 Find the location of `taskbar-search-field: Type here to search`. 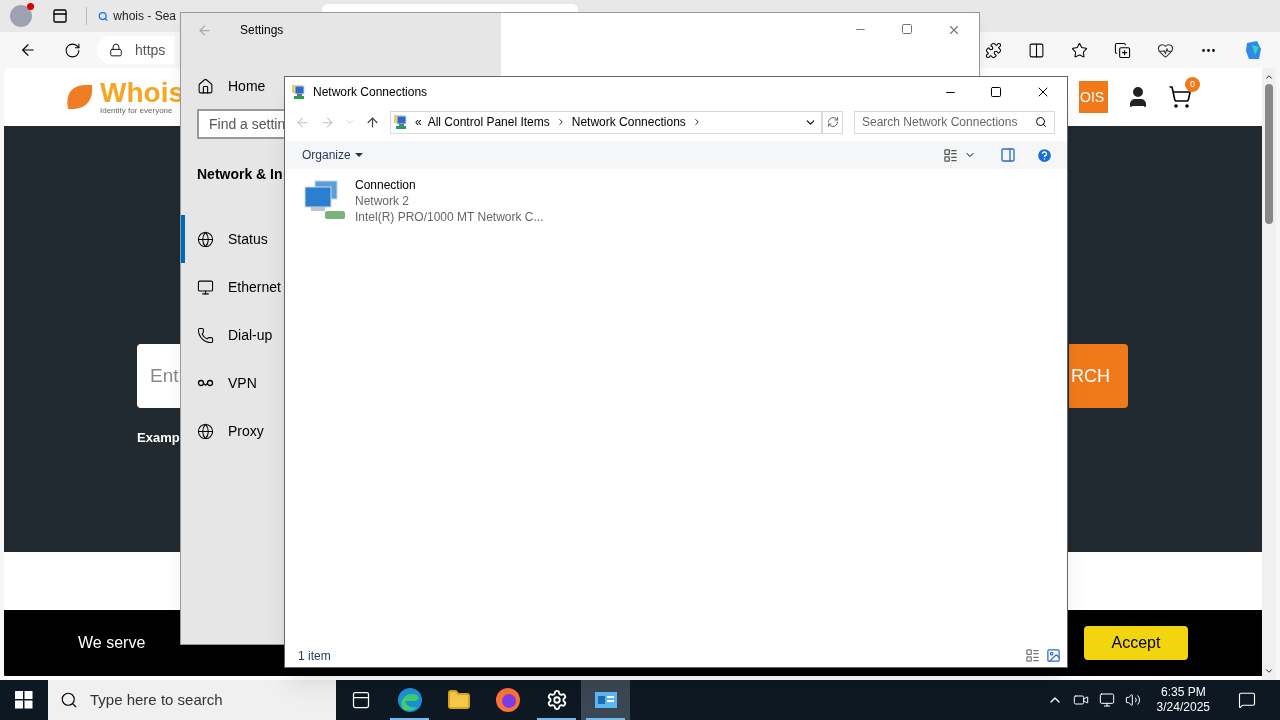

taskbar-search-field: Type here to search is located at coordinates (192, 700).